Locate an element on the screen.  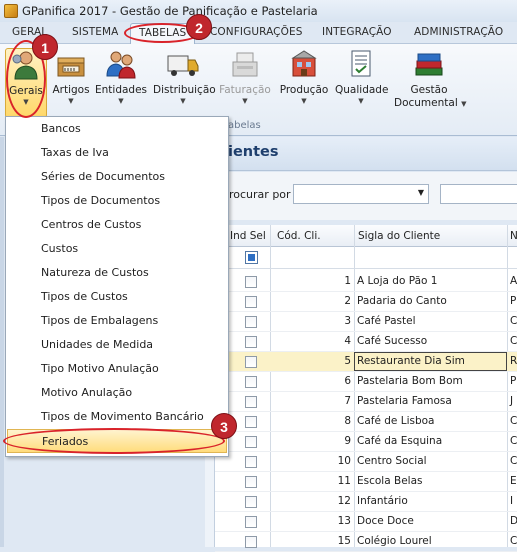
table-row: 1 A Loja do Pão 1 A is located at coordinates (366, 282).